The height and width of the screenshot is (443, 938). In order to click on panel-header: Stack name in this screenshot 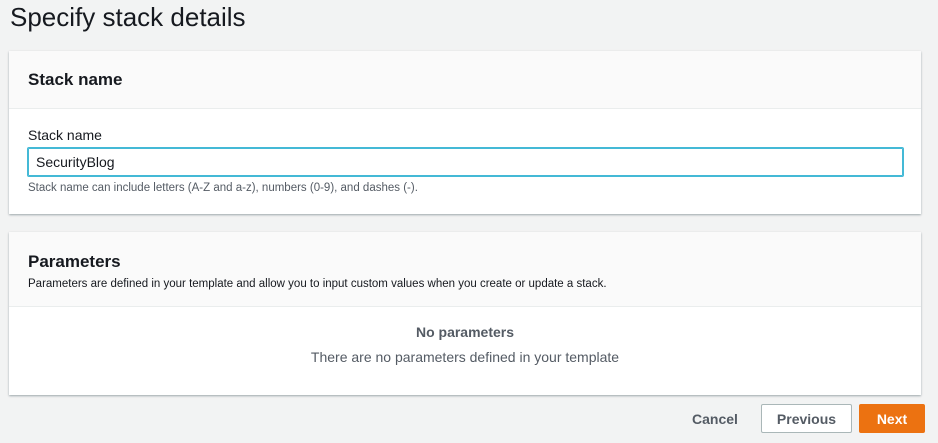, I will do `click(465, 80)`.